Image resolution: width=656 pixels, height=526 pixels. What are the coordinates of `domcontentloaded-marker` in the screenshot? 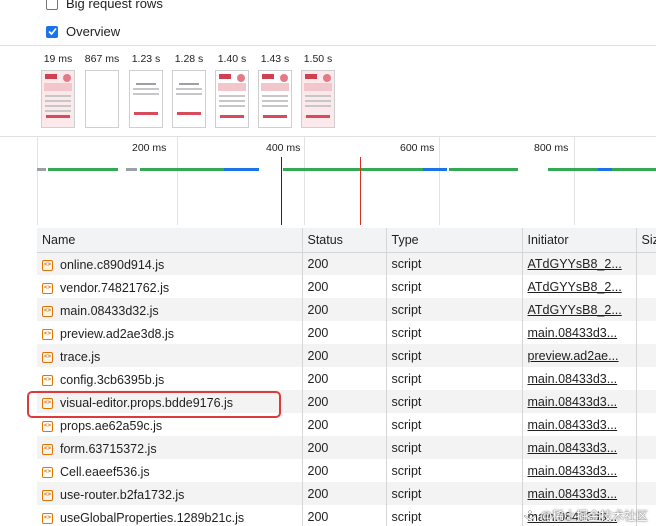 It's located at (281, 191).